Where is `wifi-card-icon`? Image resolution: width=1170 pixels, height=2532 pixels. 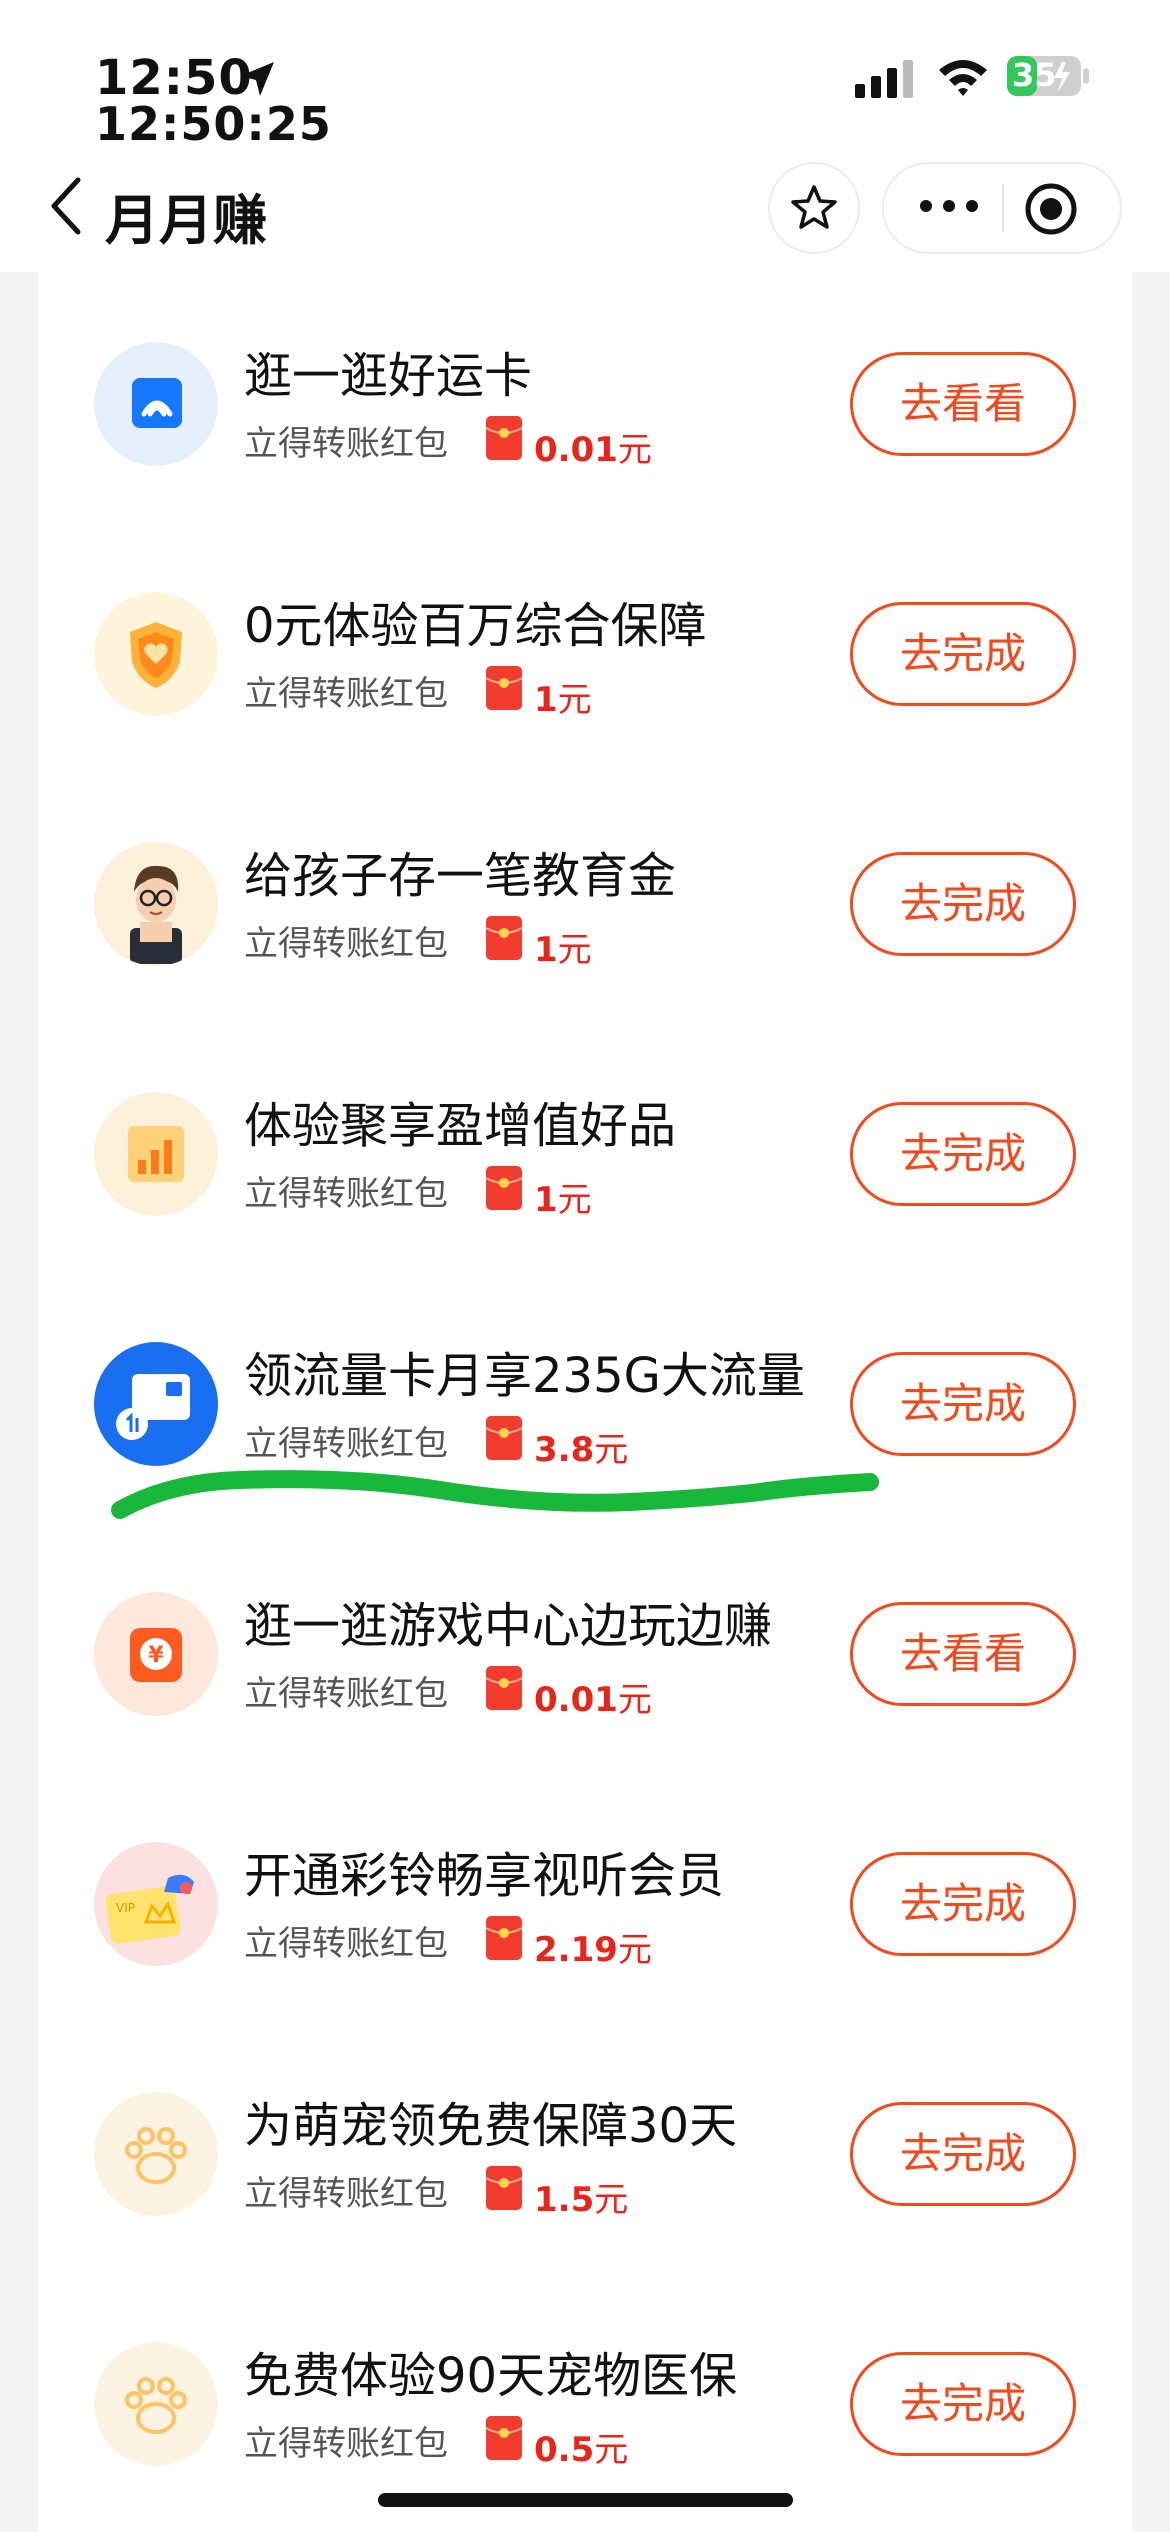
wifi-card-icon is located at coordinates (156, 404).